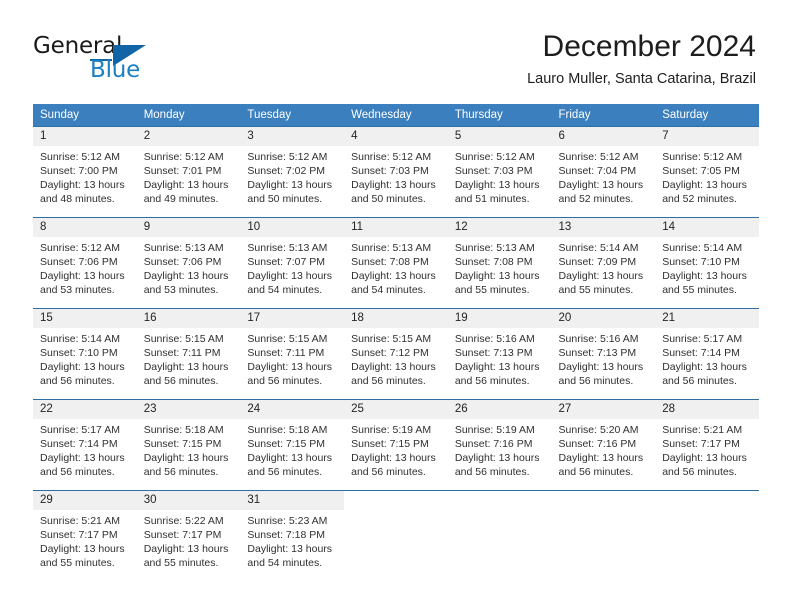  Describe the element at coordinates (188, 318) in the screenshot. I see `day-number: 16` at that location.